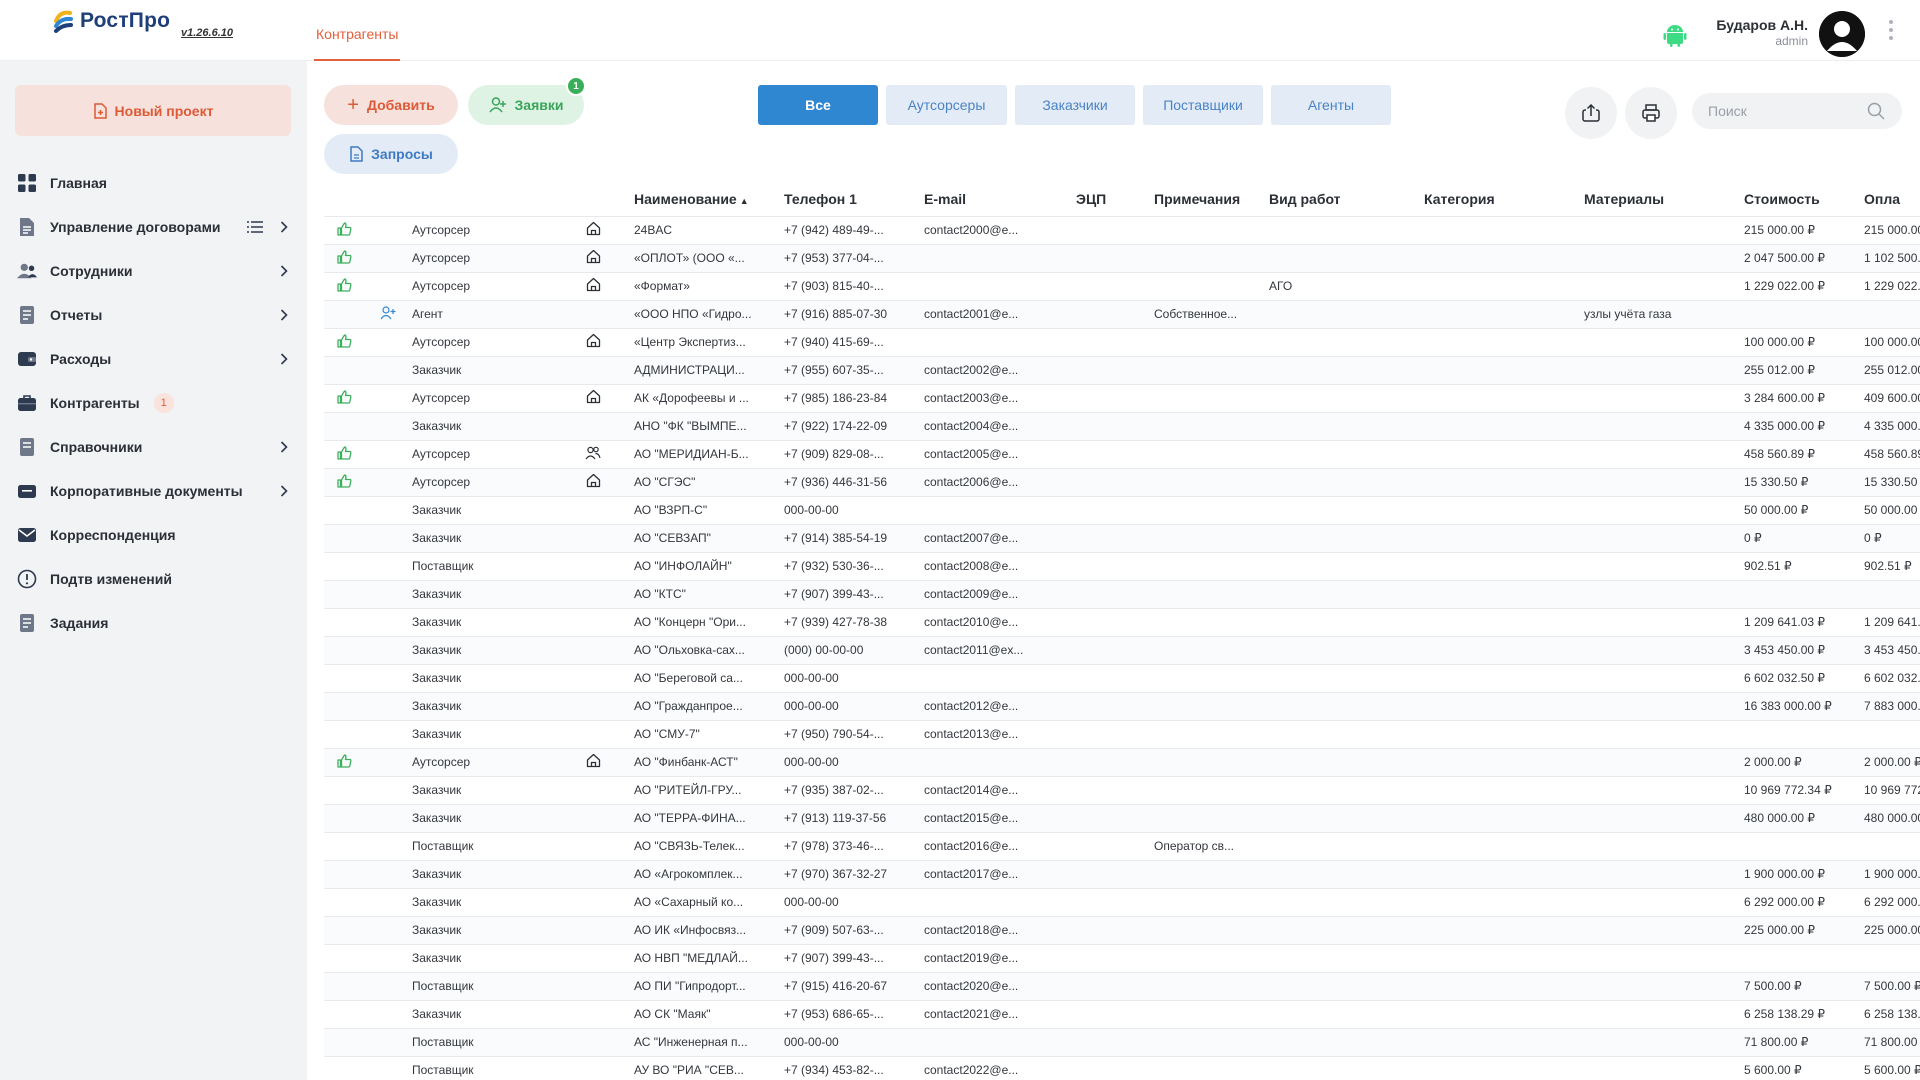 This screenshot has height=1080, width=1920. I want to click on sidebar-item-employees: Сотрудники, so click(153, 271).